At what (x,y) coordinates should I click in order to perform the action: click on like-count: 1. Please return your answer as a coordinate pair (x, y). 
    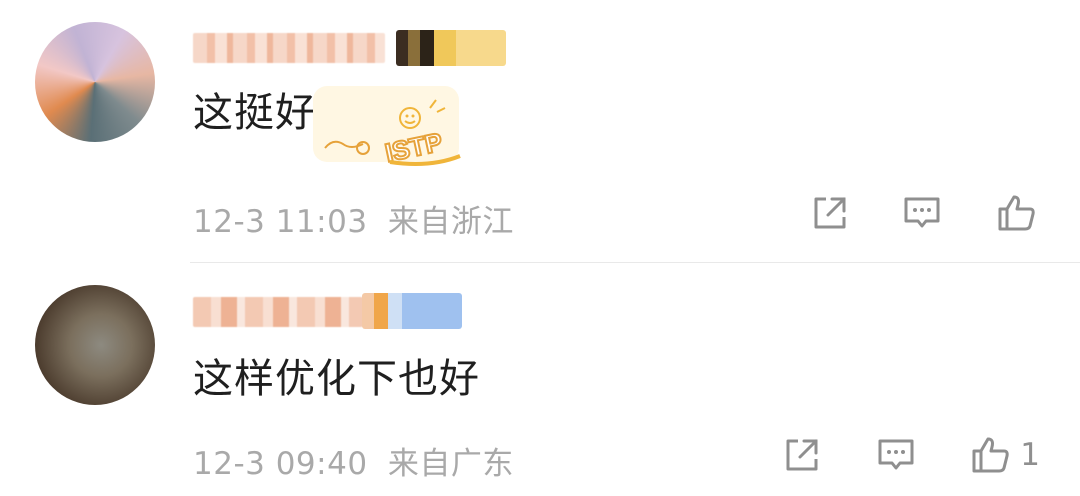
    Looking at the image, I should click on (1030, 455).